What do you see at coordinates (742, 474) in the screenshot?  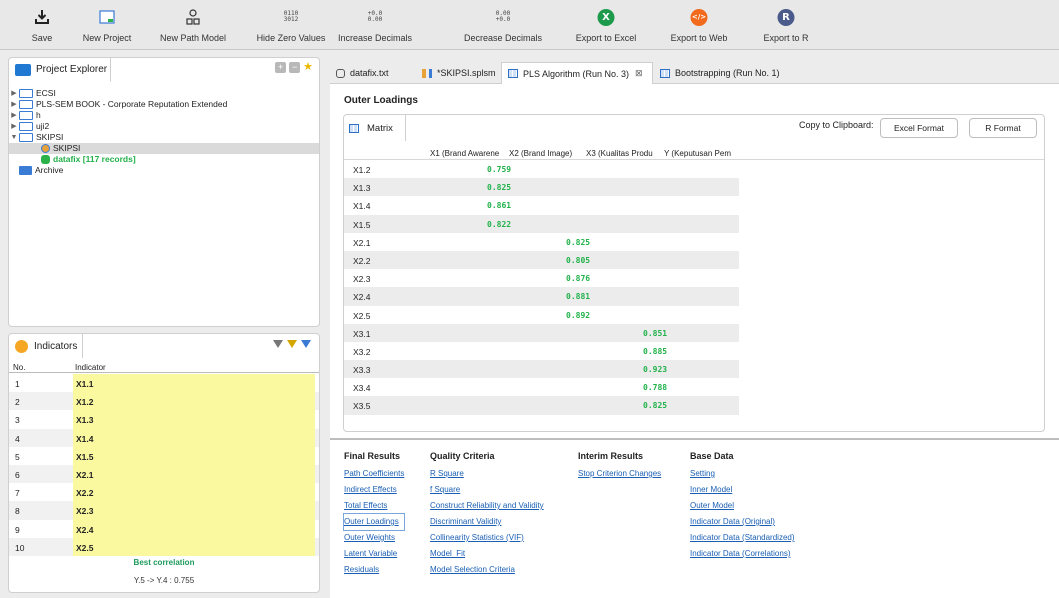 I see `link-setting: Setting` at bounding box center [742, 474].